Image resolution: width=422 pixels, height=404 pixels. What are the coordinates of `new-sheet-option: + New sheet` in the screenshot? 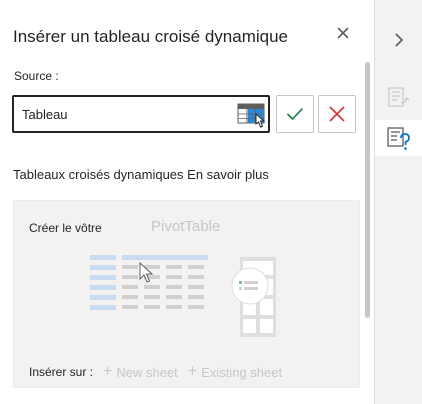 It's located at (140, 372).